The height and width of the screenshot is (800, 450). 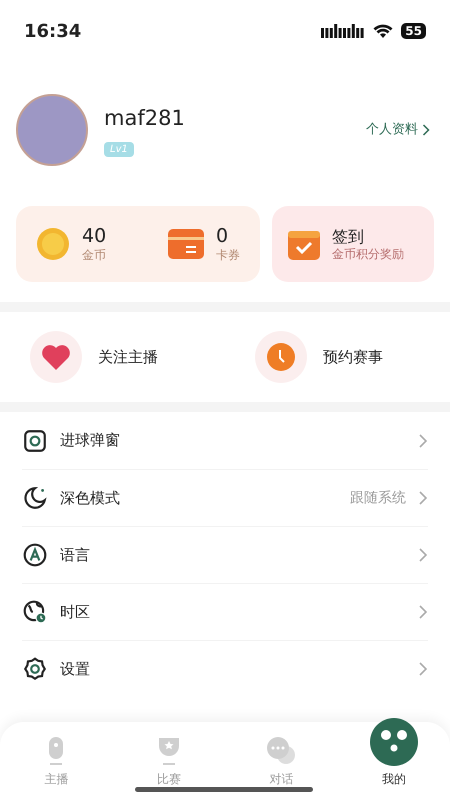 I want to click on profile-link: 个人资料, so click(x=400, y=130).